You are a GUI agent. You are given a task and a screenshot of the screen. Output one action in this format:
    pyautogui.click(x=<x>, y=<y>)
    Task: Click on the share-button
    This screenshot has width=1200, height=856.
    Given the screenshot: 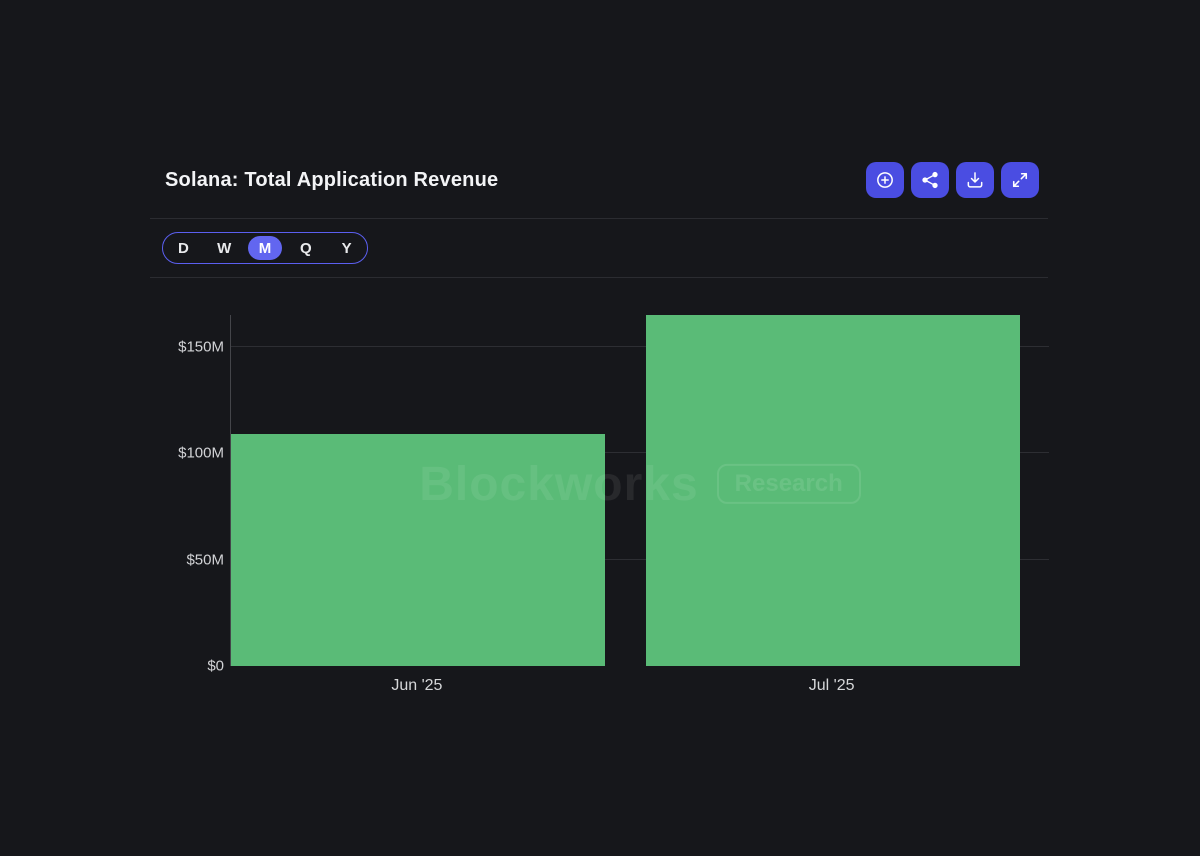 What is the action you would take?
    pyautogui.click(x=930, y=180)
    